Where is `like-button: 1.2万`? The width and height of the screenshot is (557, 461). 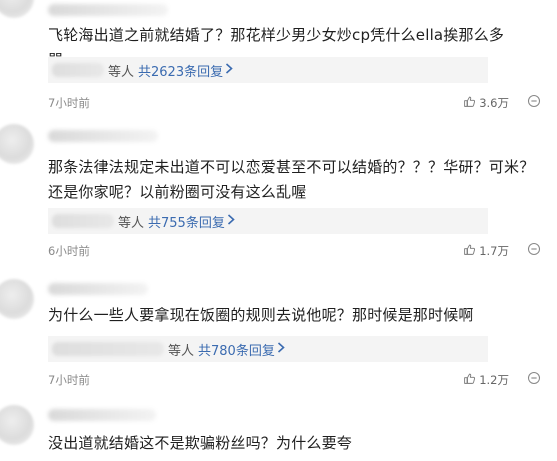
like-button: 1.2万 is located at coordinates (486, 380).